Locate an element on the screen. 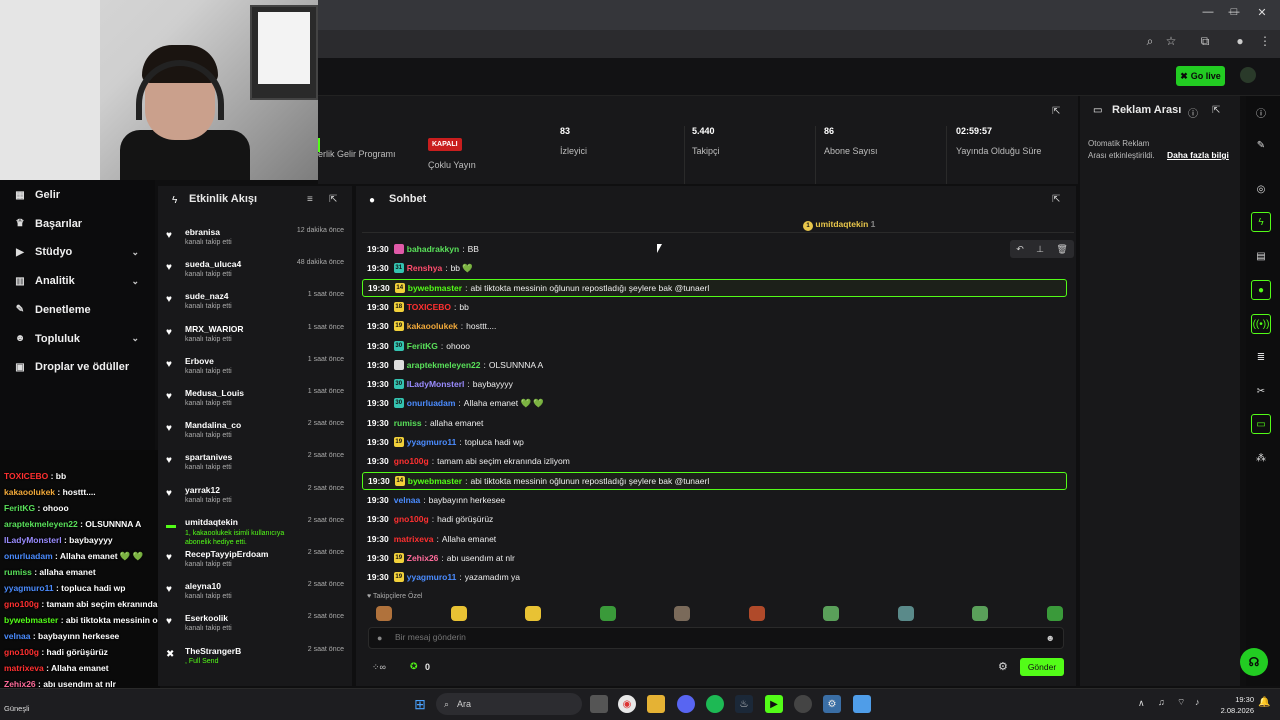 This screenshot has width=1280, height=720. delete-icon: 🗑 is located at coordinates (1061, 249).